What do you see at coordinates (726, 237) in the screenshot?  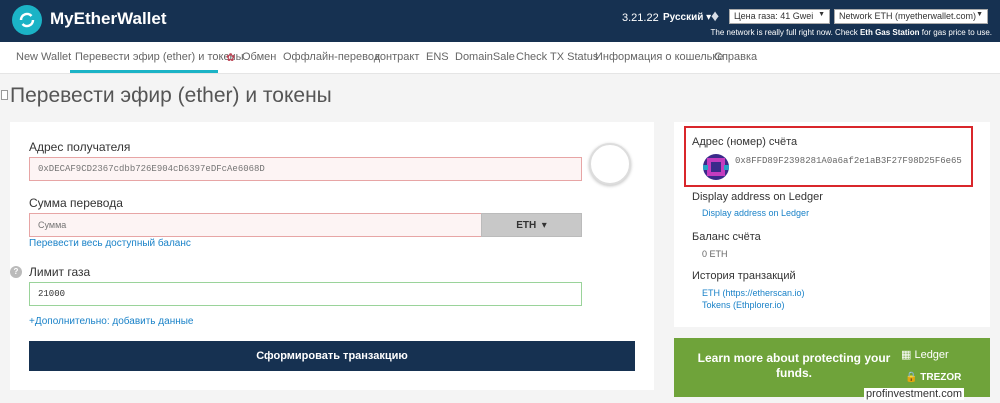 I see `balance-label: Баланс счёта` at bounding box center [726, 237].